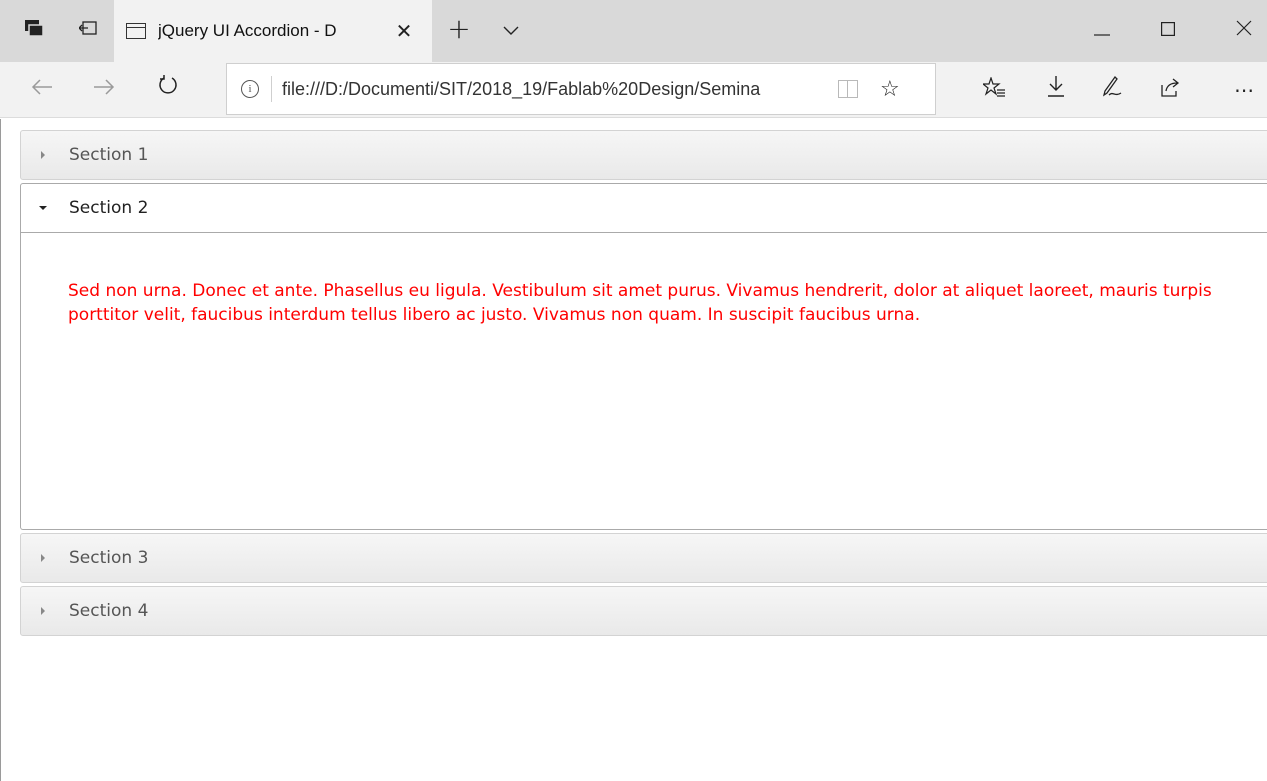  Describe the element at coordinates (42, 90) in the screenshot. I see `back-arrow-icon` at that location.